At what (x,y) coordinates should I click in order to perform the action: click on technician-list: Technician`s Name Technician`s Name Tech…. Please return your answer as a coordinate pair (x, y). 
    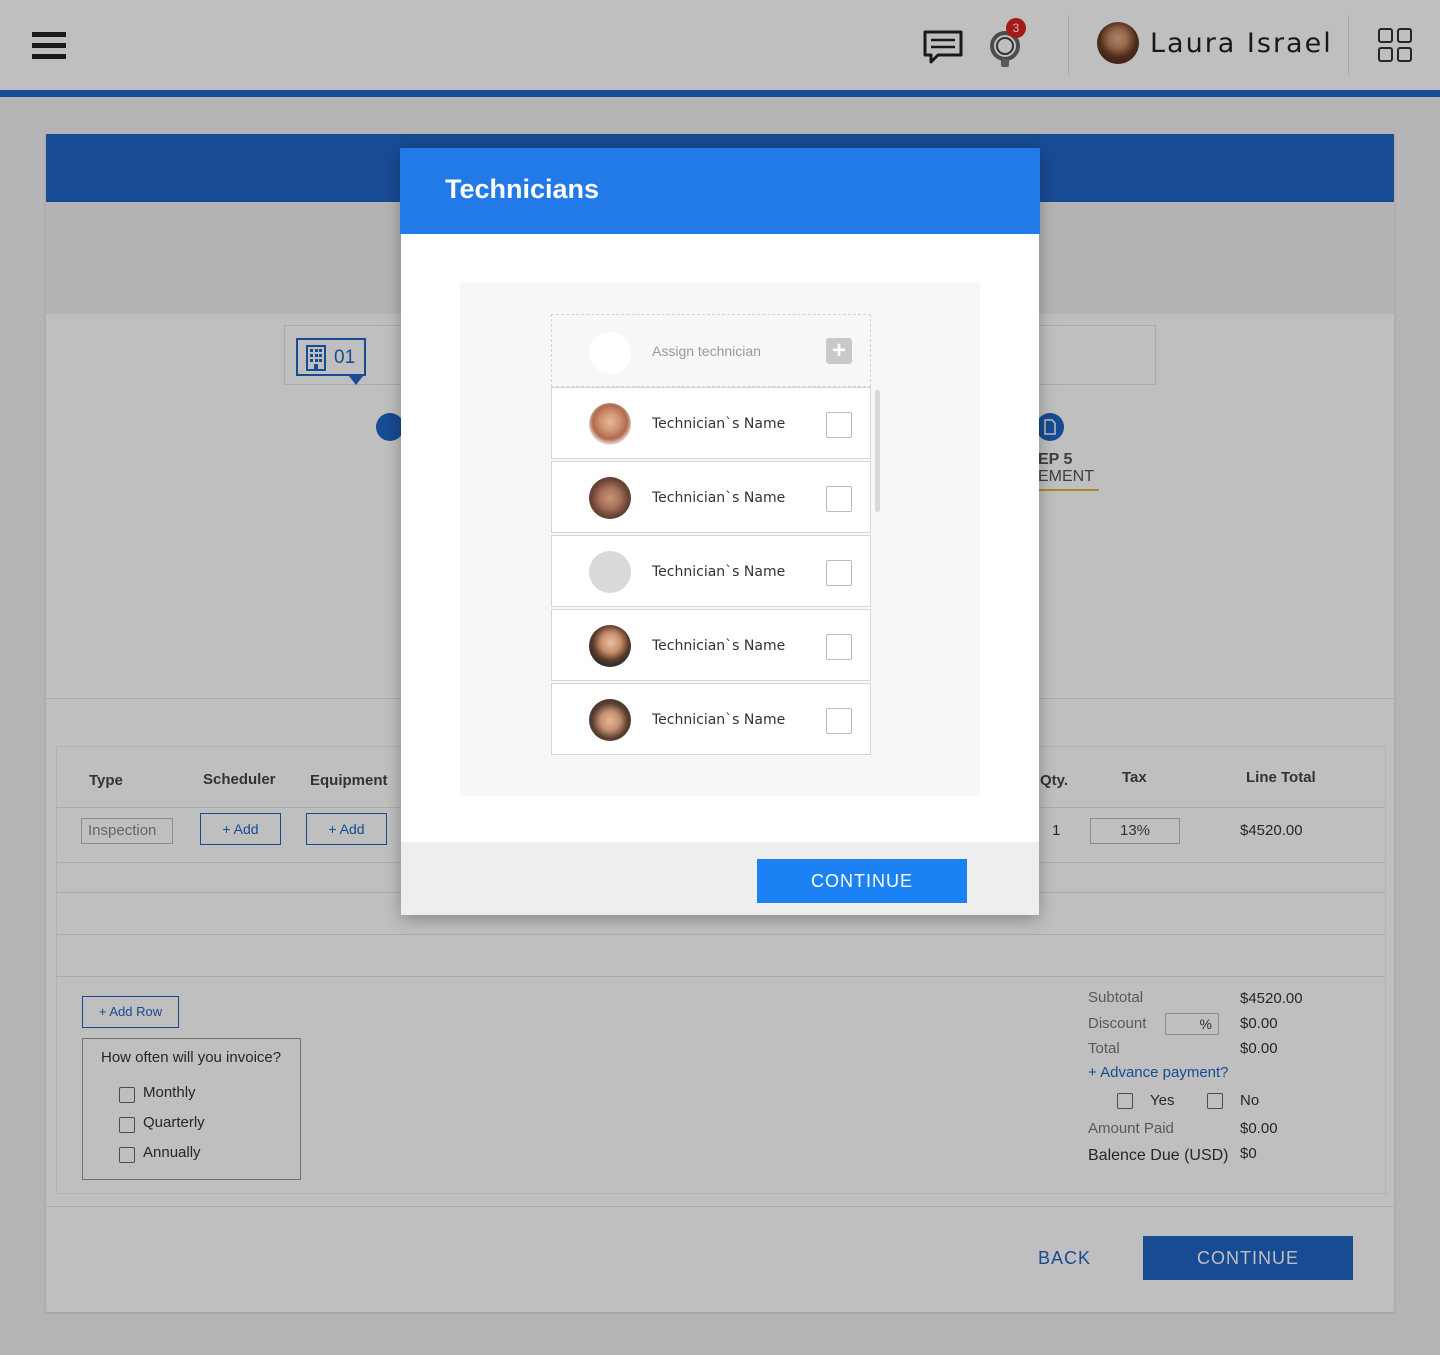
    Looking at the image, I should click on (711, 571).